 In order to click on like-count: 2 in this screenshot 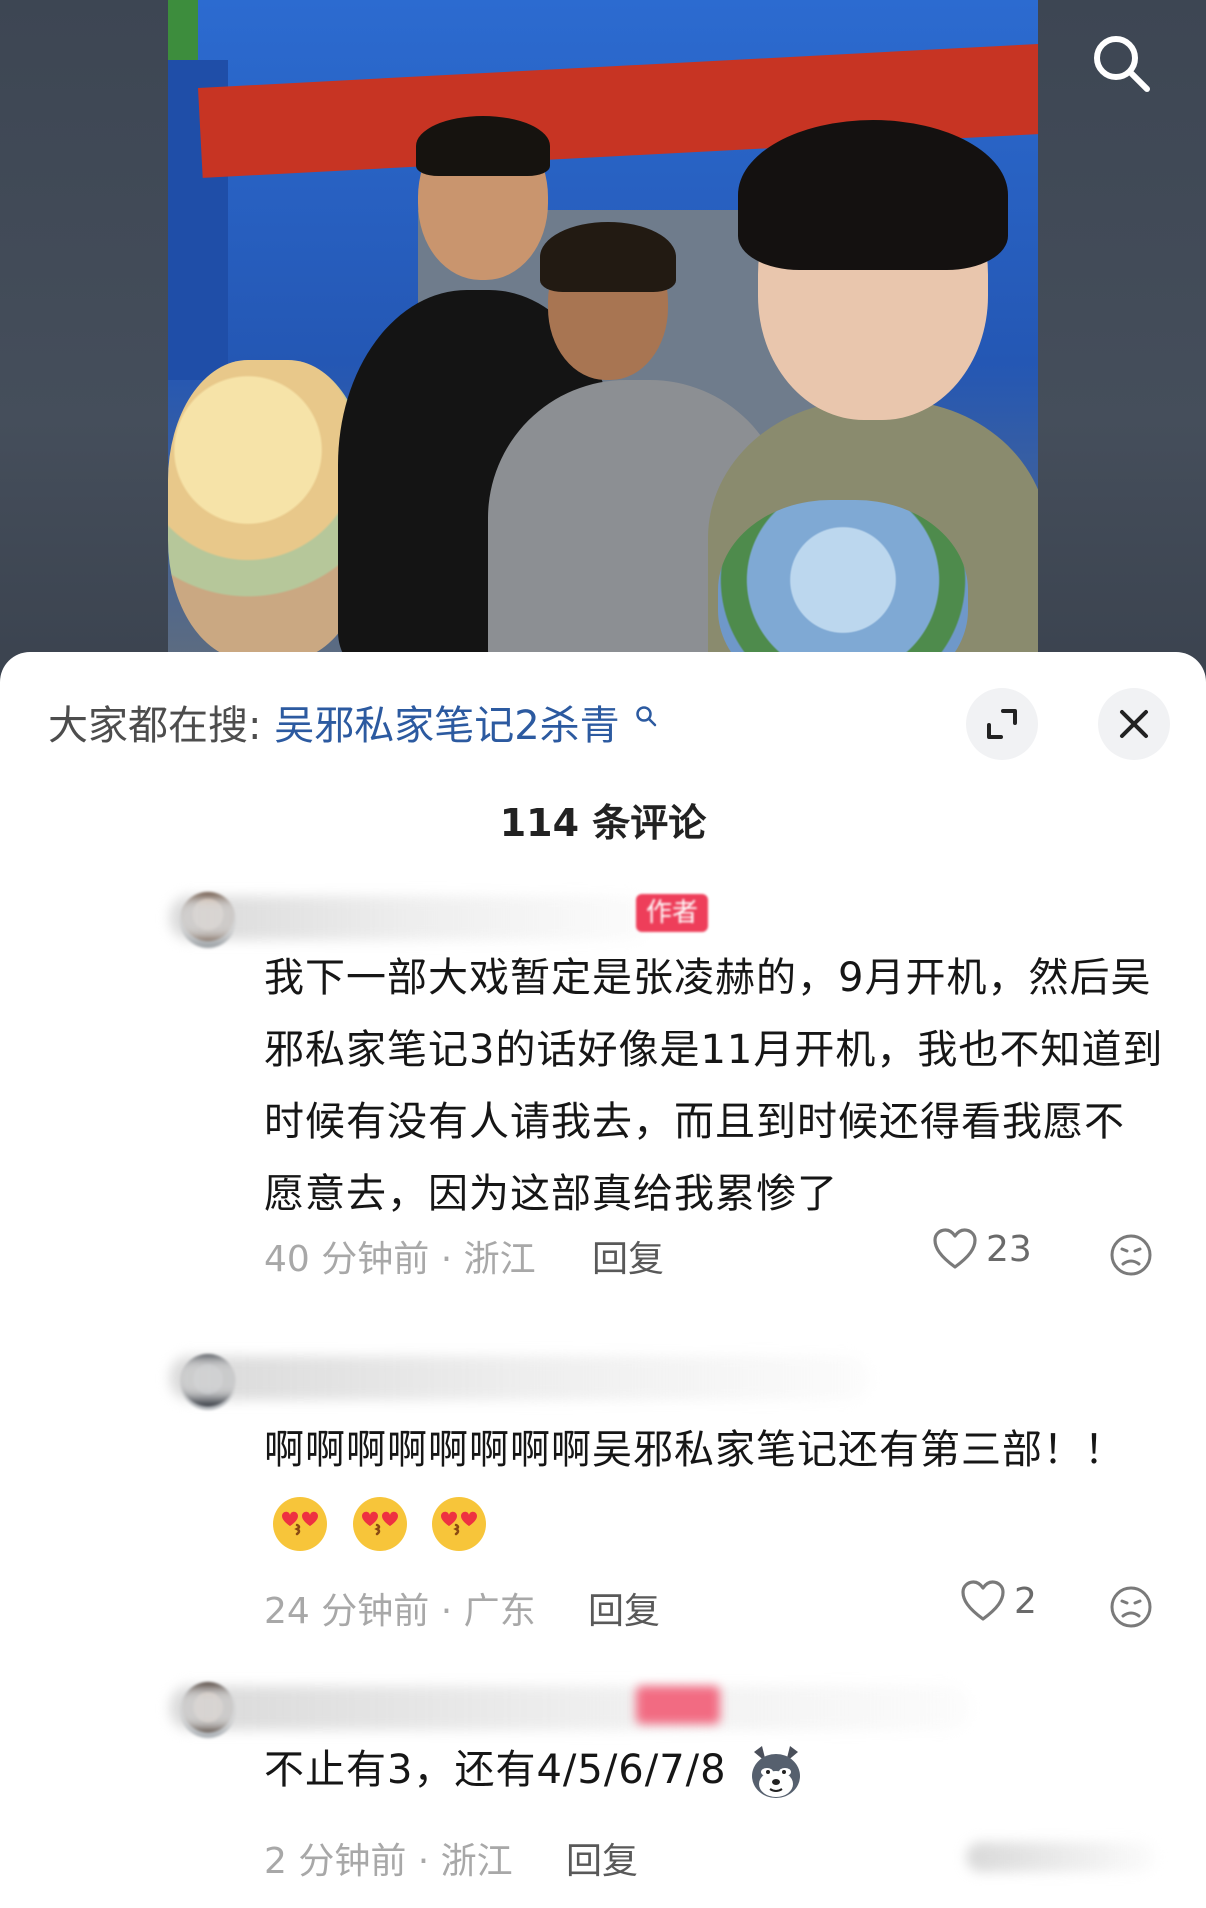, I will do `click(1025, 1601)`.